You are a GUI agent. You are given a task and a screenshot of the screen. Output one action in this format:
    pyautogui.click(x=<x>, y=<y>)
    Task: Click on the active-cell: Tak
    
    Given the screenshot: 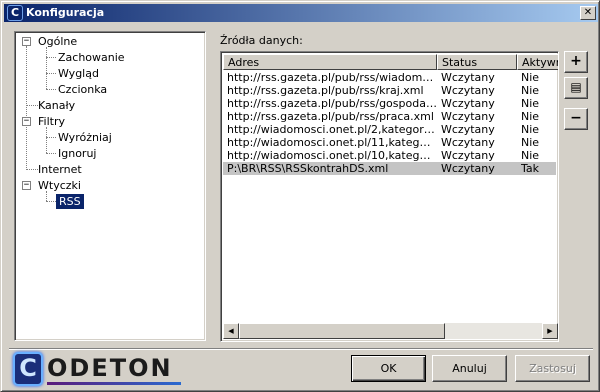 What is the action you would take?
    pyautogui.click(x=530, y=168)
    